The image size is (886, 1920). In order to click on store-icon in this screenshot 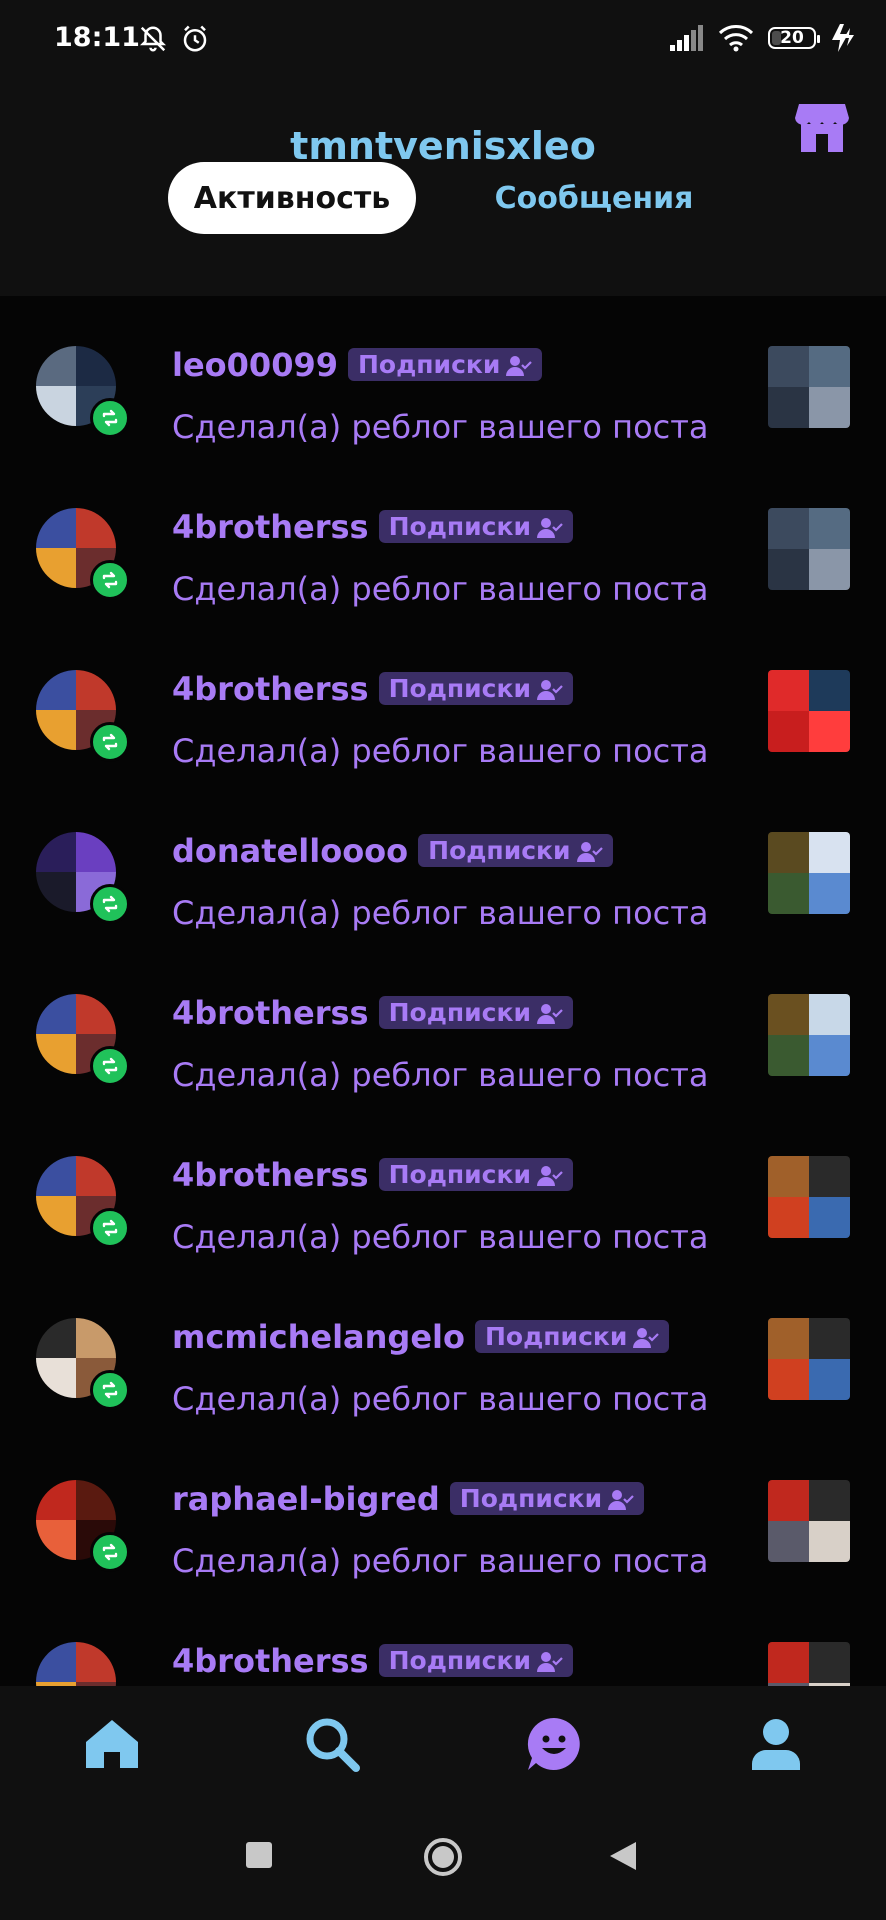, I will do `click(822, 127)`.